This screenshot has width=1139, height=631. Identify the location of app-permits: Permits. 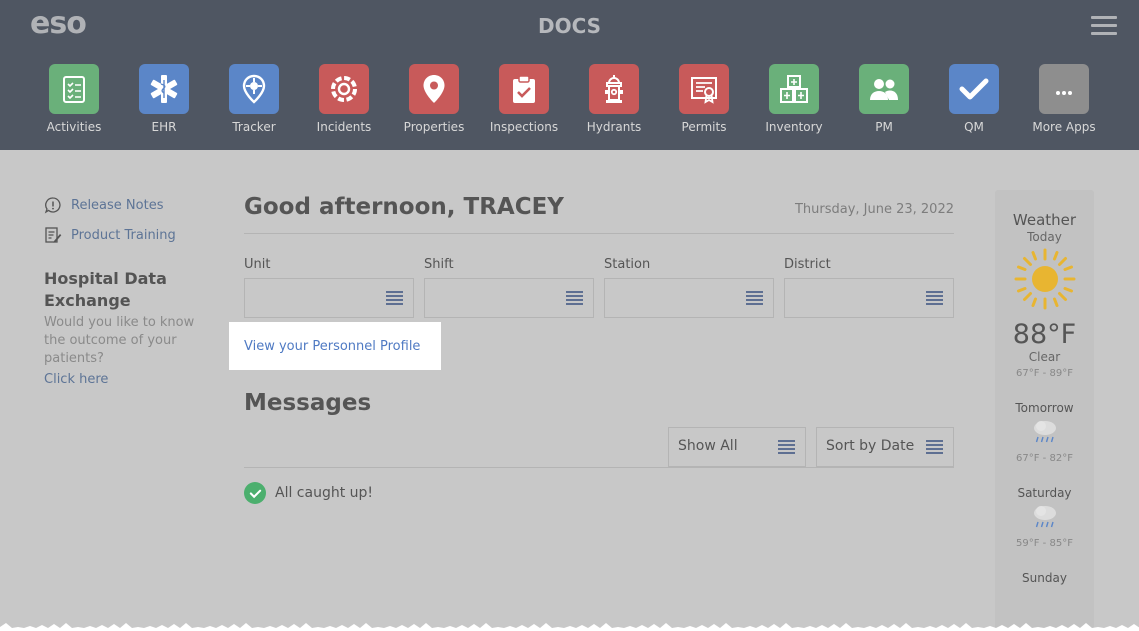
(704, 99).